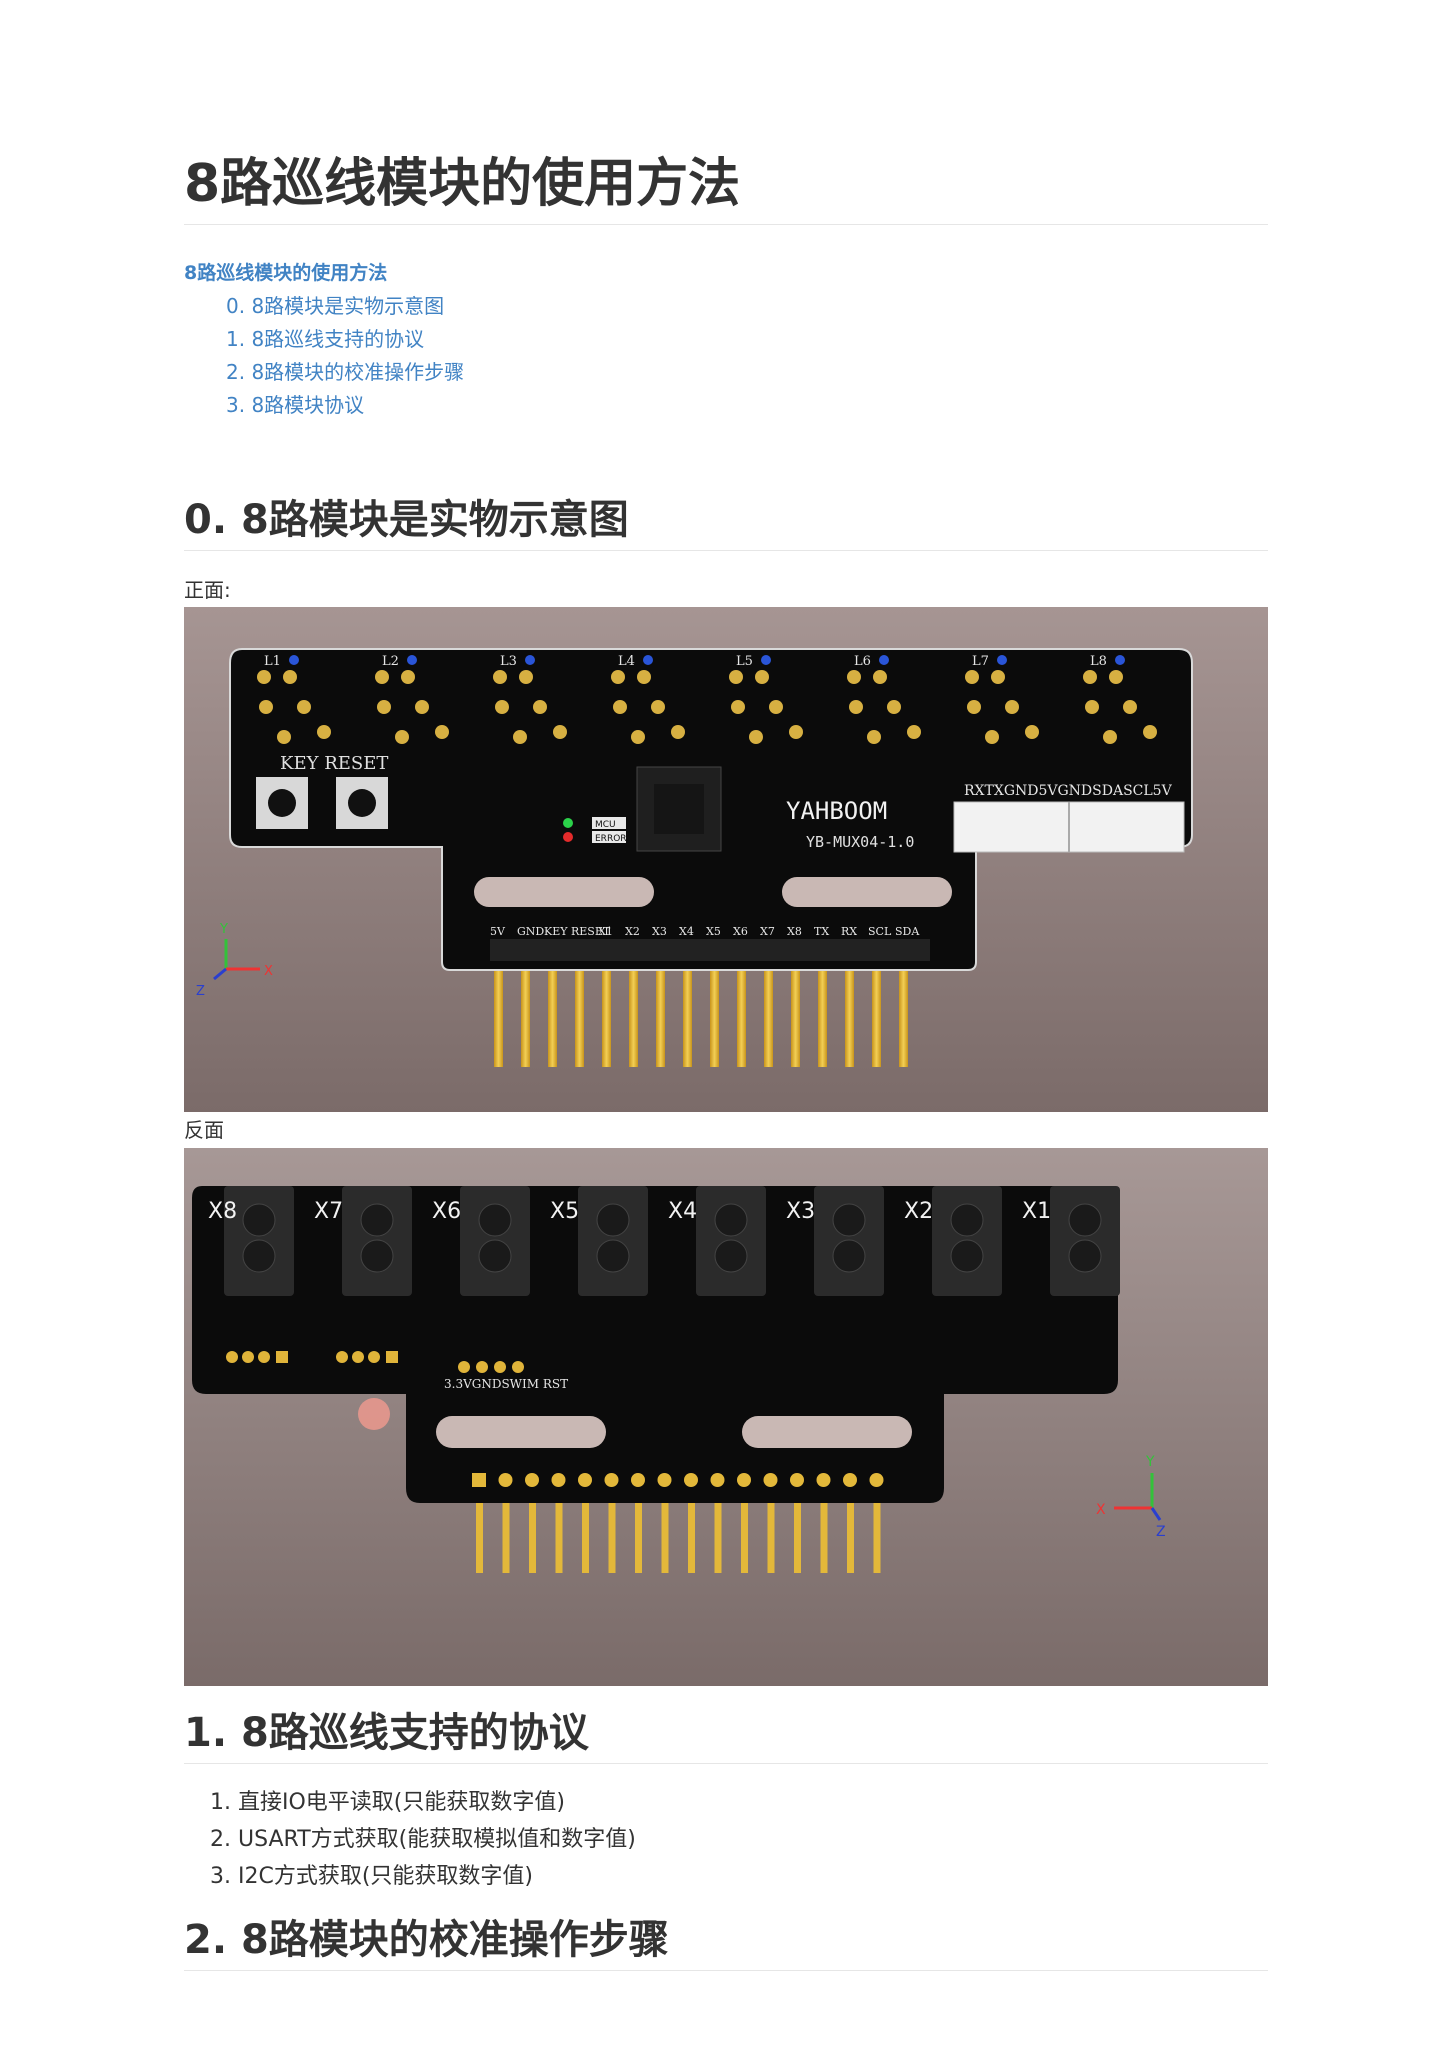 Image resolution: width=1447 pixels, height=2048 pixels. Describe the element at coordinates (506, 1384) in the screenshot. I see `swim-label: 3.3VGNDSWIM RST` at that location.